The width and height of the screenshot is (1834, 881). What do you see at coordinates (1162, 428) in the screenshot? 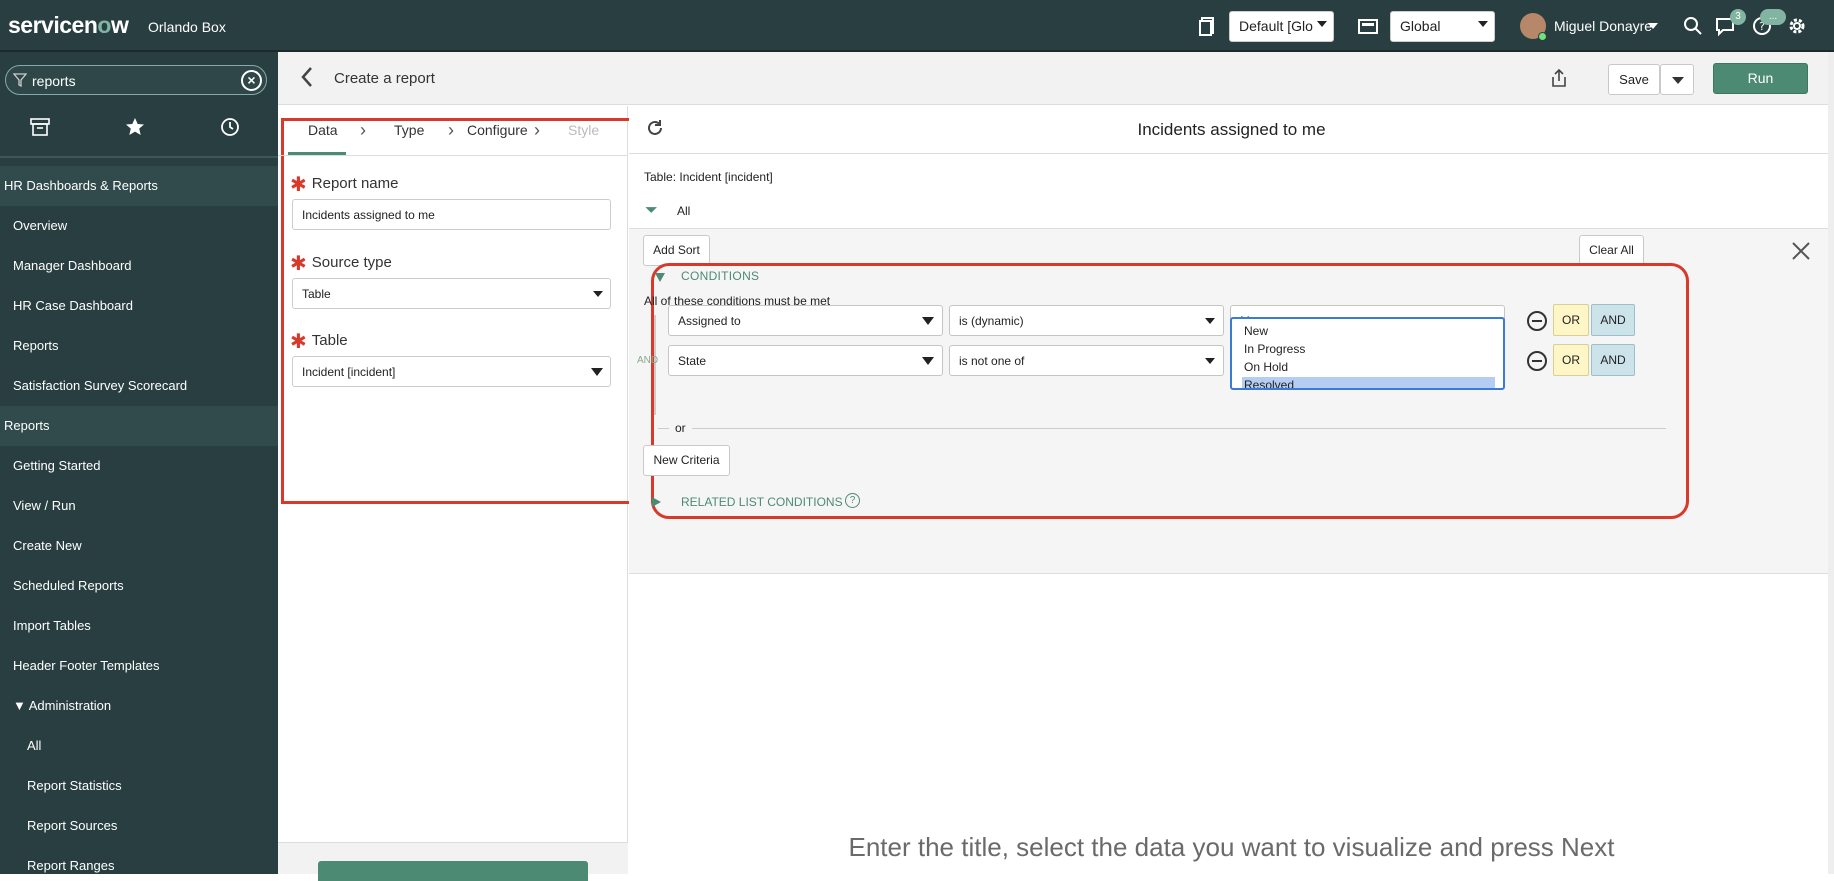
I see `or-divider-line` at bounding box center [1162, 428].